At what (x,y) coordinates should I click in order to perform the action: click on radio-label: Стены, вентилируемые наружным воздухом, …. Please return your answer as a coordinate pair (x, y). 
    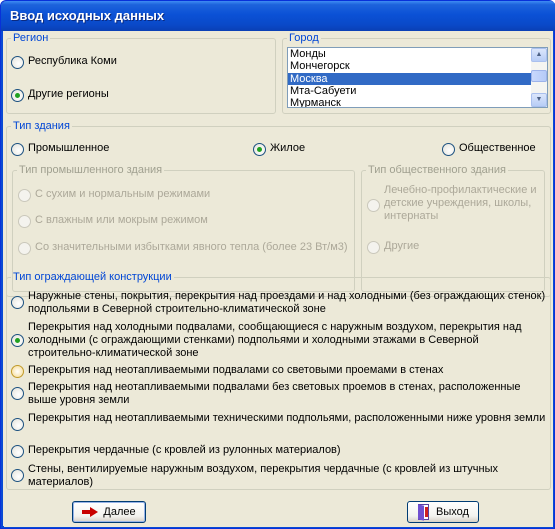
    Looking at the image, I should click on (263, 475).